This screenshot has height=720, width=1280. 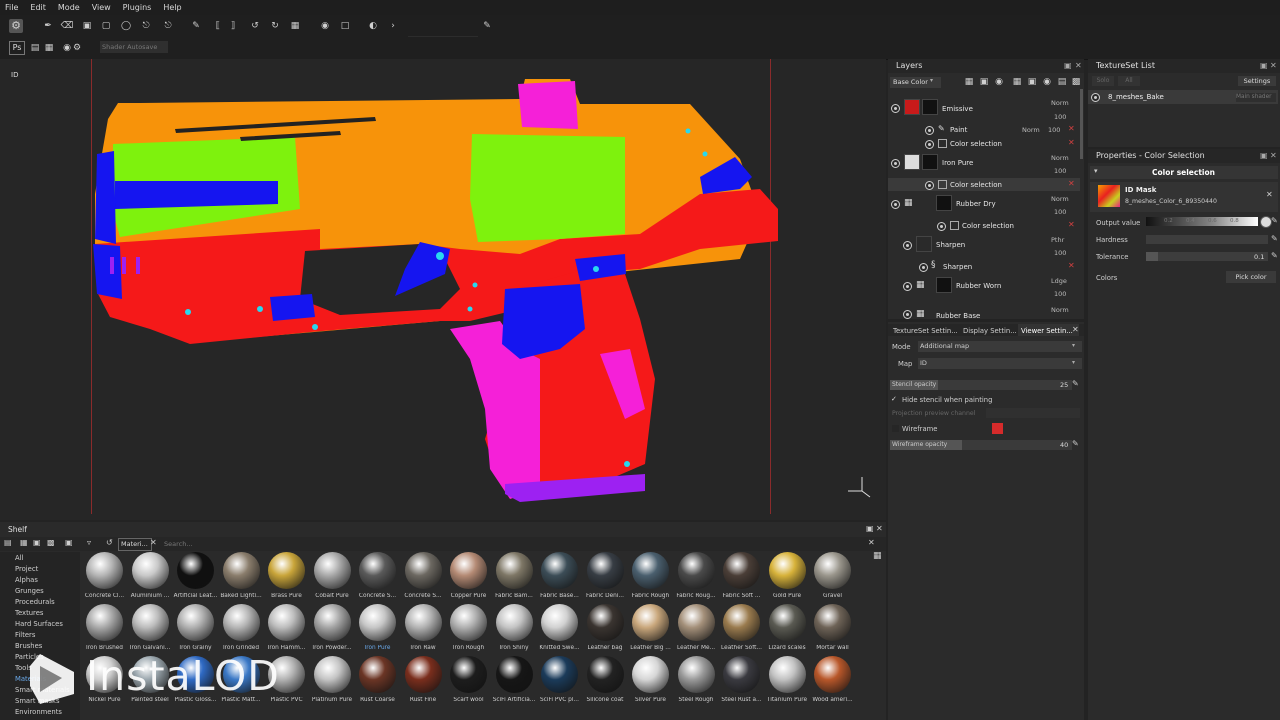 What do you see at coordinates (984, 164) in the screenshot?
I see `layer-iron-pure: Iron Pure Norm 100` at bounding box center [984, 164].